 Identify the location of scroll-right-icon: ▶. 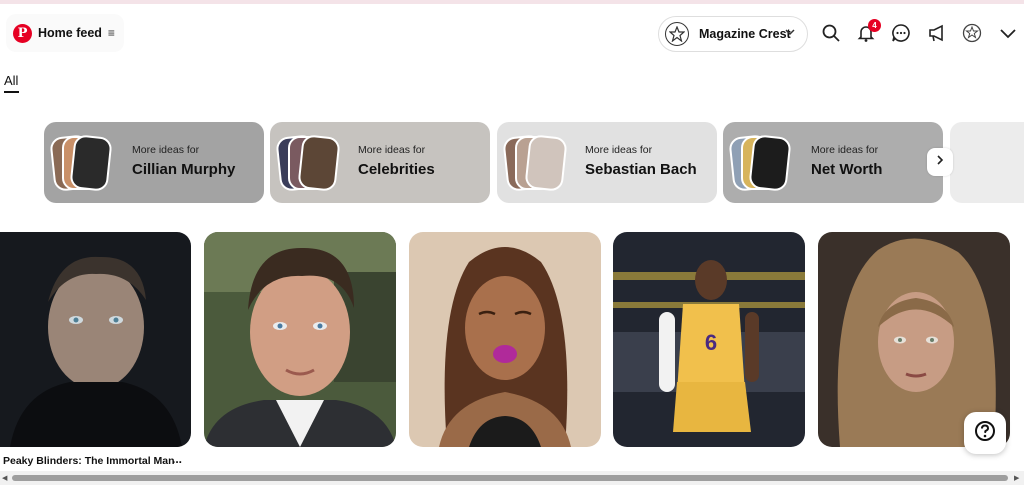
(1016, 478).